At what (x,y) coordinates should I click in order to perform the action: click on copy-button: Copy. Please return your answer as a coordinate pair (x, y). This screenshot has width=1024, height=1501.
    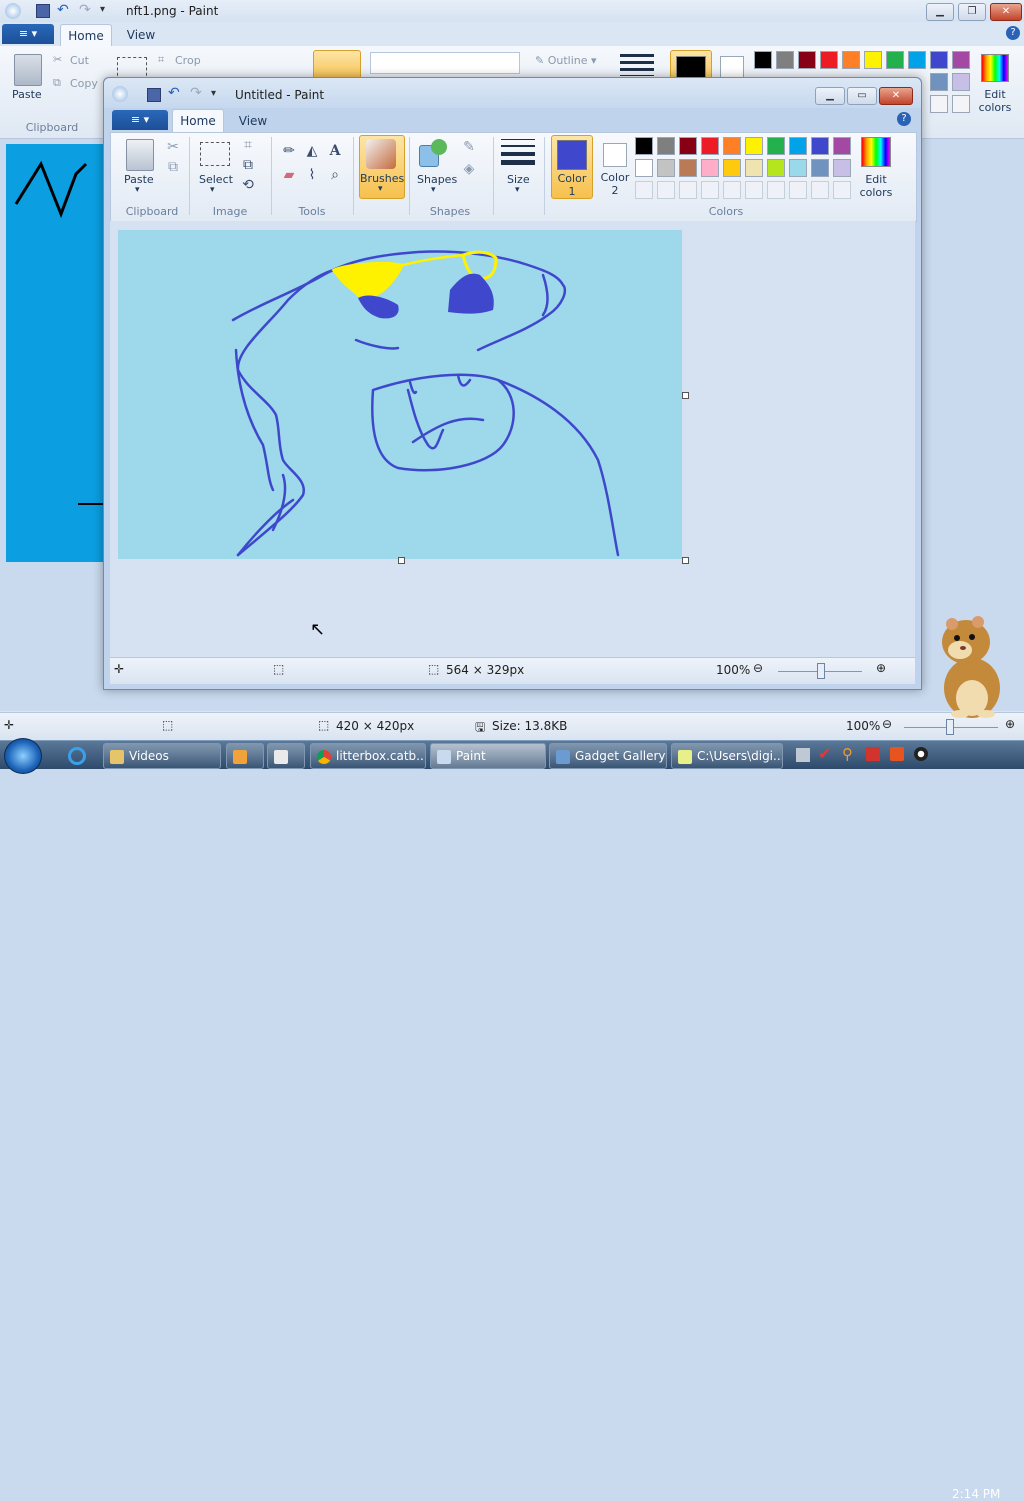
    Looking at the image, I should click on (84, 83).